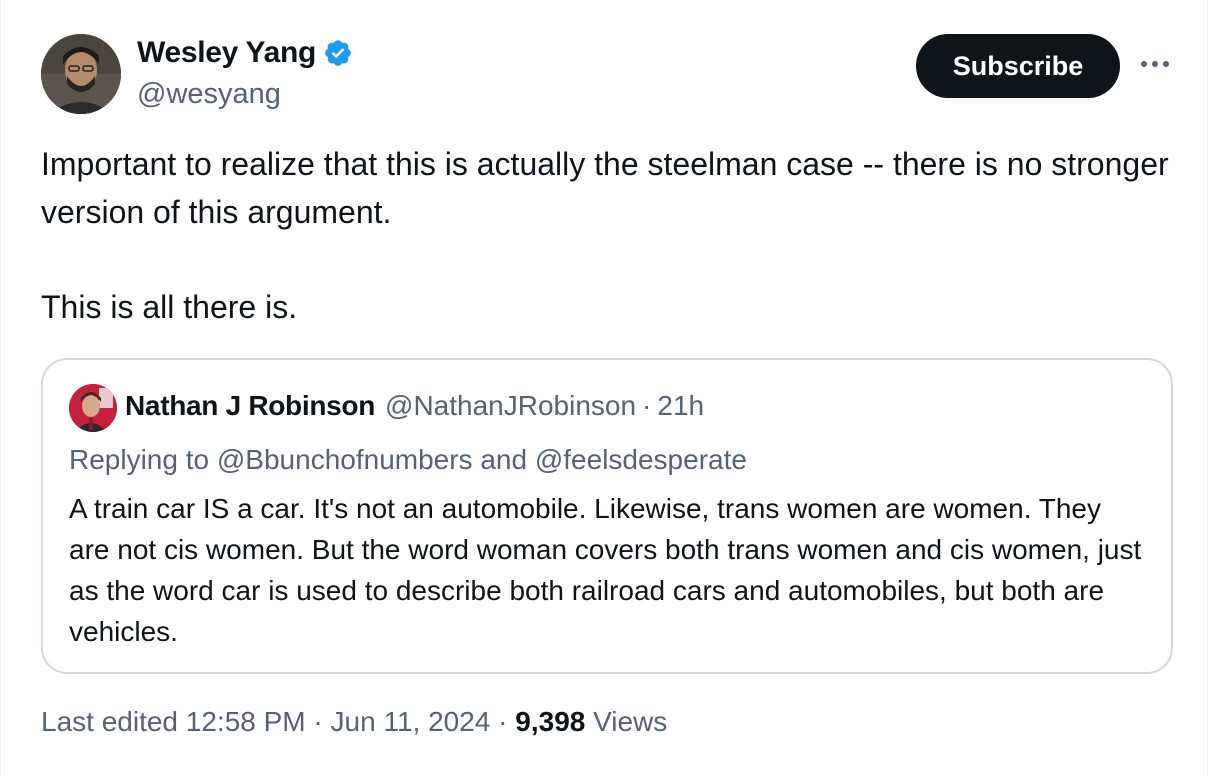  I want to click on more-horizontal-icon, so click(1155, 64).